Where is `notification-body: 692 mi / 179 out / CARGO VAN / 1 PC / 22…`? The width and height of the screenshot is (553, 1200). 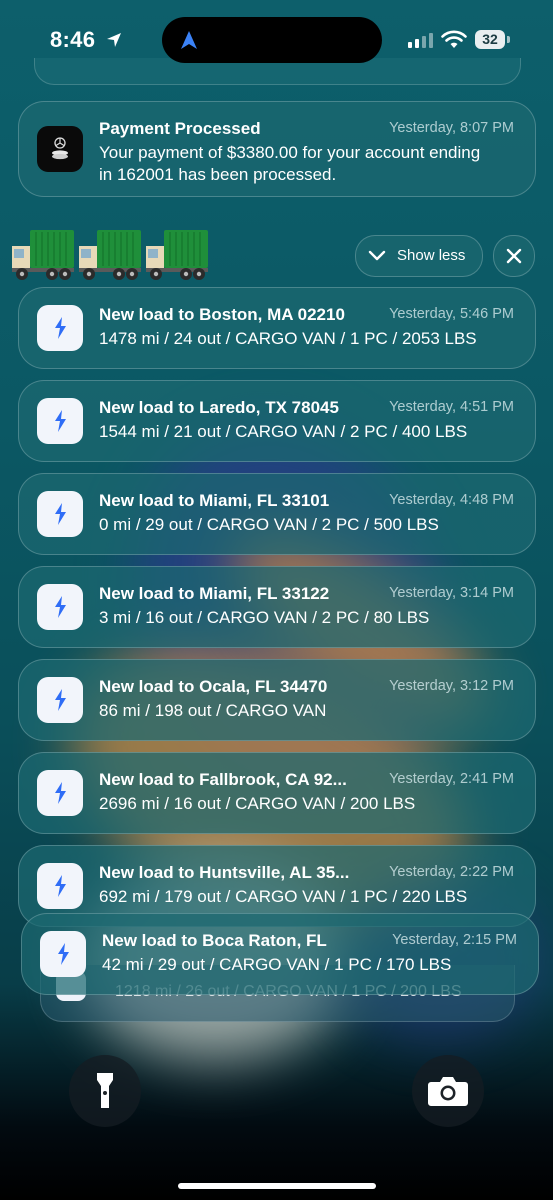
notification-body: 692 mi / 179 out / CARGO VAN / 1 PC / 22… is located at coordinates (283, 896).